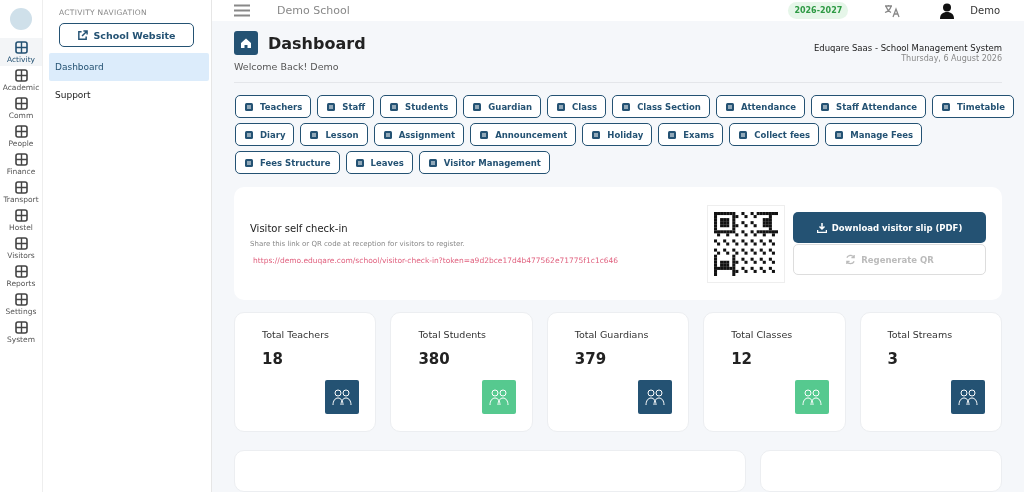 The width and height of the screenshot is (1024, 492). I want to click on shortcut-button: Students, so click(419, 106).